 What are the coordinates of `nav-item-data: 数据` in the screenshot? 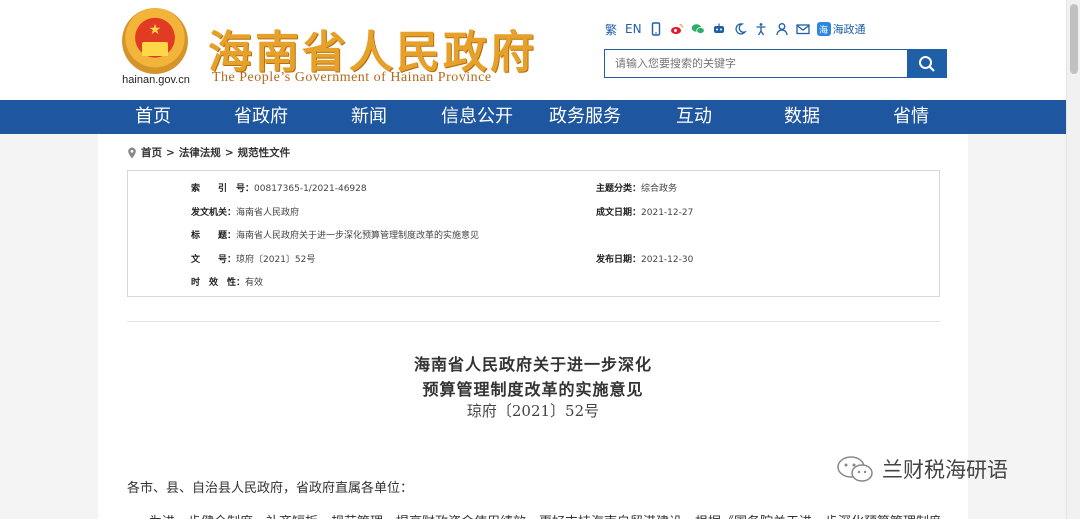 It's located at (802, 117).